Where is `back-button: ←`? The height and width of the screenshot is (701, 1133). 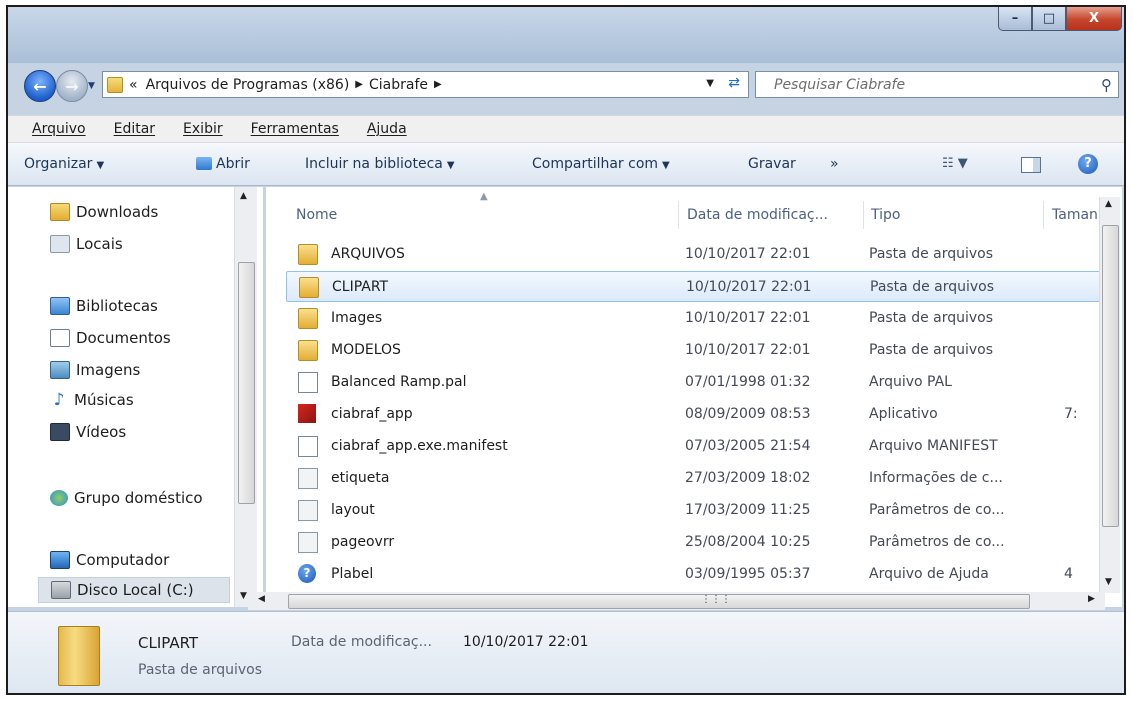
back-button: ← is located at coordinates (40, 86).